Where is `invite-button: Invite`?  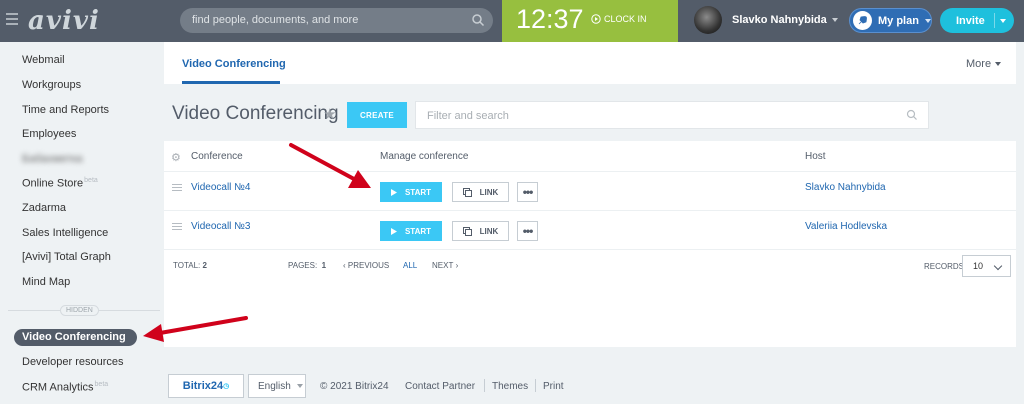
invite-button: Invite is located at coordinates (977, 20).